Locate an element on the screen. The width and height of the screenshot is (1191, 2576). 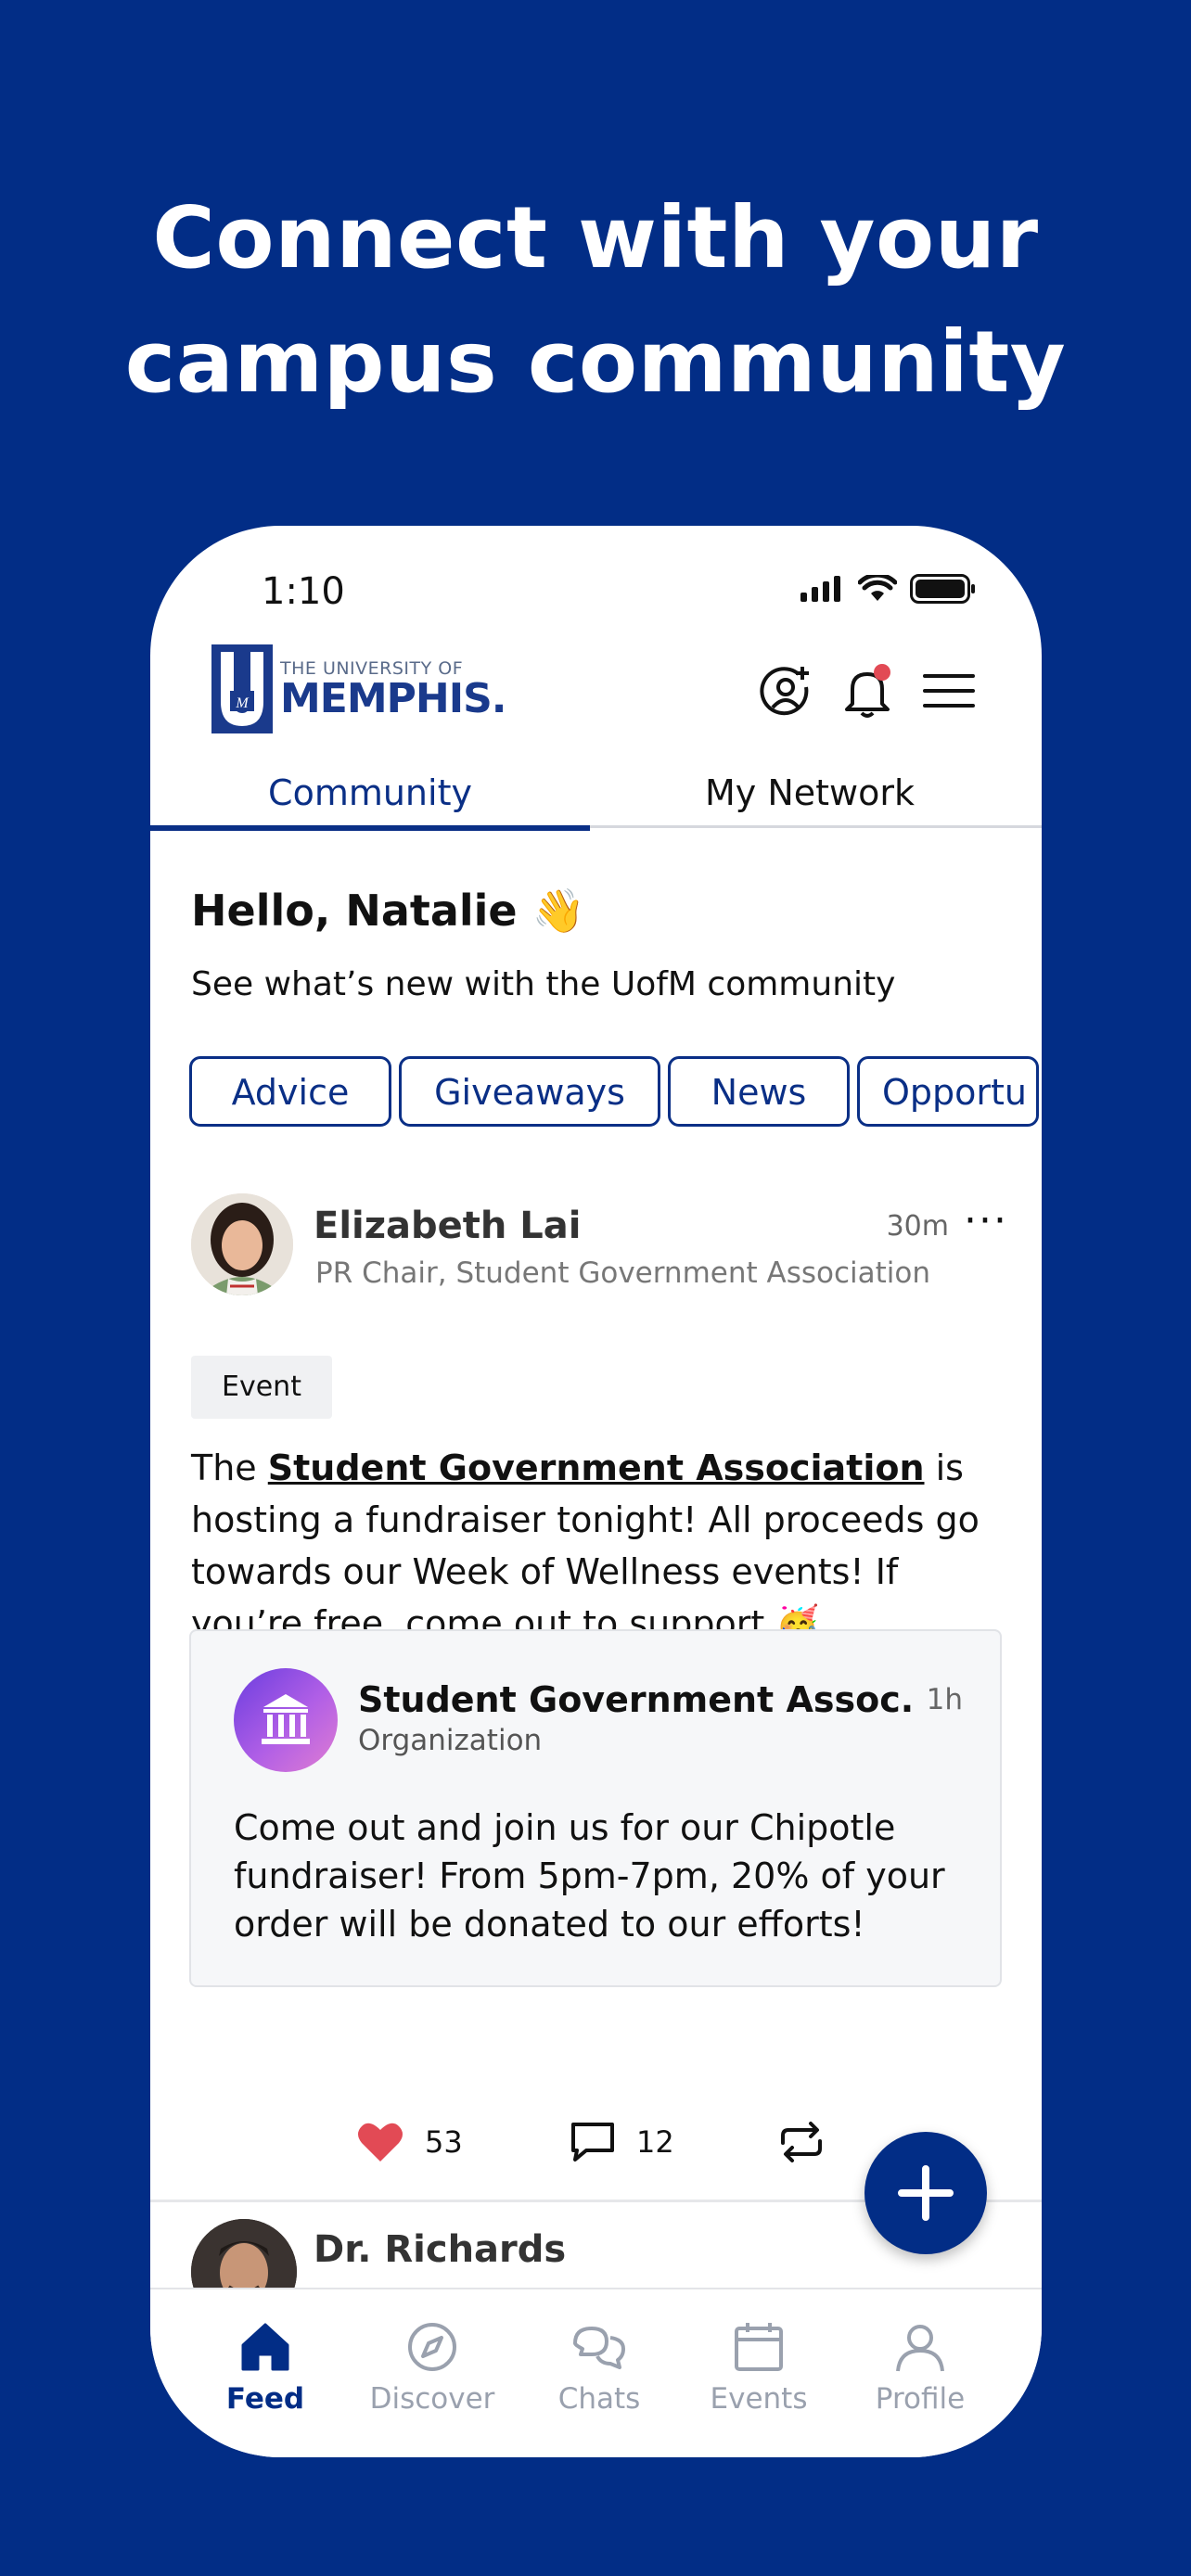
battery-icon is located at coordinates (942, 589).